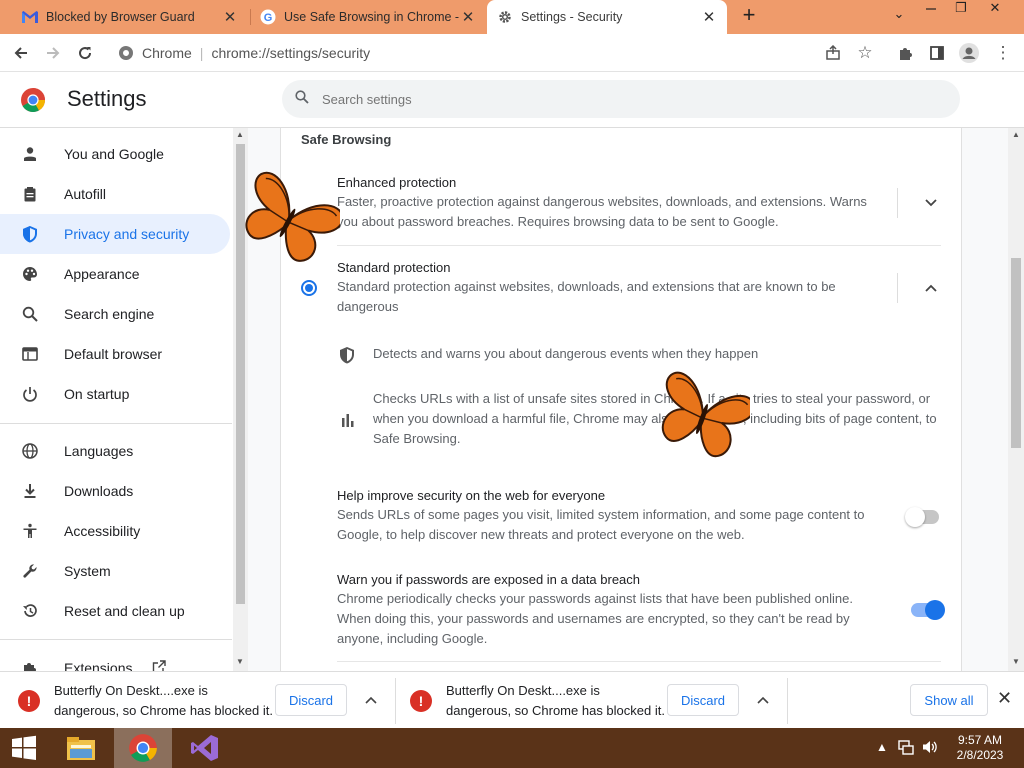 This screenshot has height=768, width=1024. Describe the element at coordinates (931, 288) in the screenshot. I see `collapse-chevron-up-icon` at that location.